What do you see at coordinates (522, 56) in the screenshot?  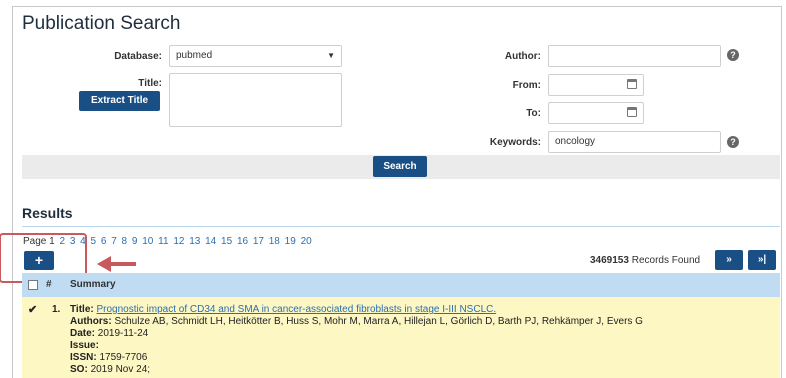 I see `author-label: Author:` at bounding box center [522, 56].